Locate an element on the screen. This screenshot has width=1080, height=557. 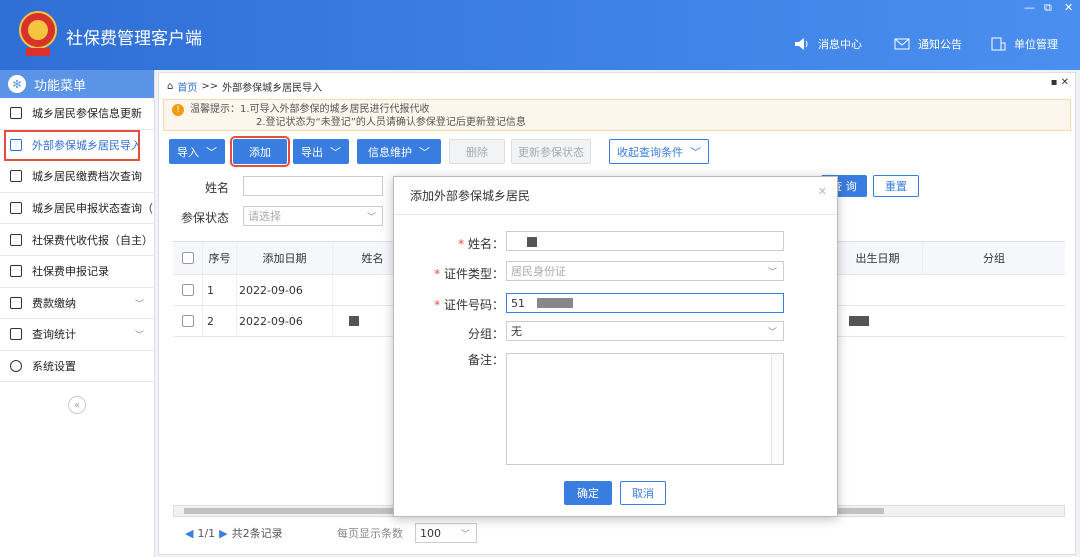
update-status-button: 更新参保状态 is located at coordinates (551, 151).